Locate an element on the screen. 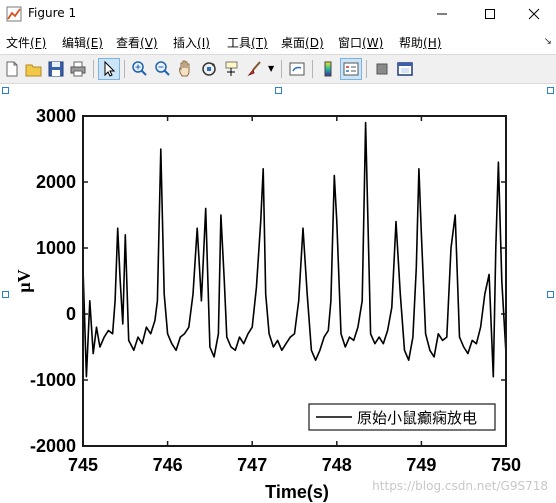  menu-desktop: 桌面(D) is located at coordinates (302, 42).